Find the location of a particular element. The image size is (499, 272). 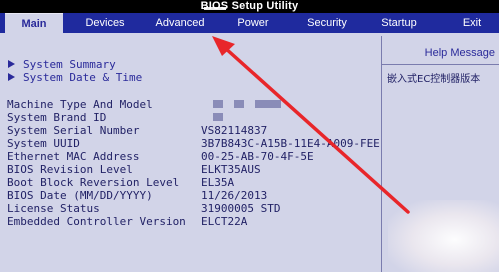

tab-exit: Exit is located at coordinates (472, 23).